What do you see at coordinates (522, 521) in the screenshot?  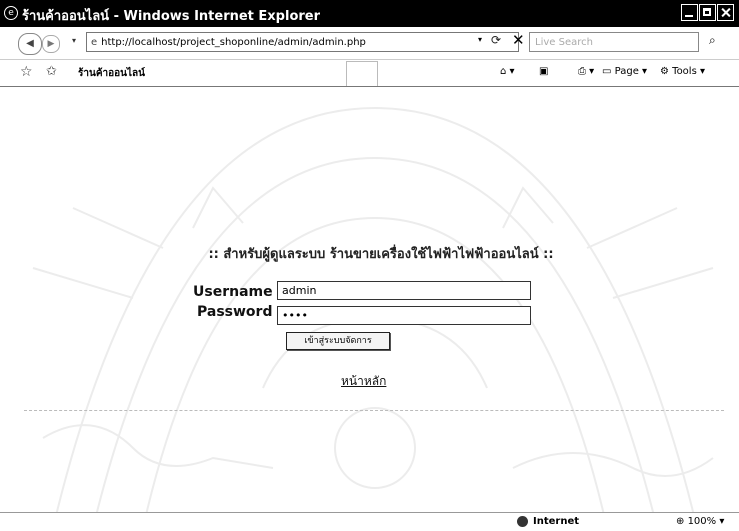 I see `globe-icon` at bounding box center [522, 521].